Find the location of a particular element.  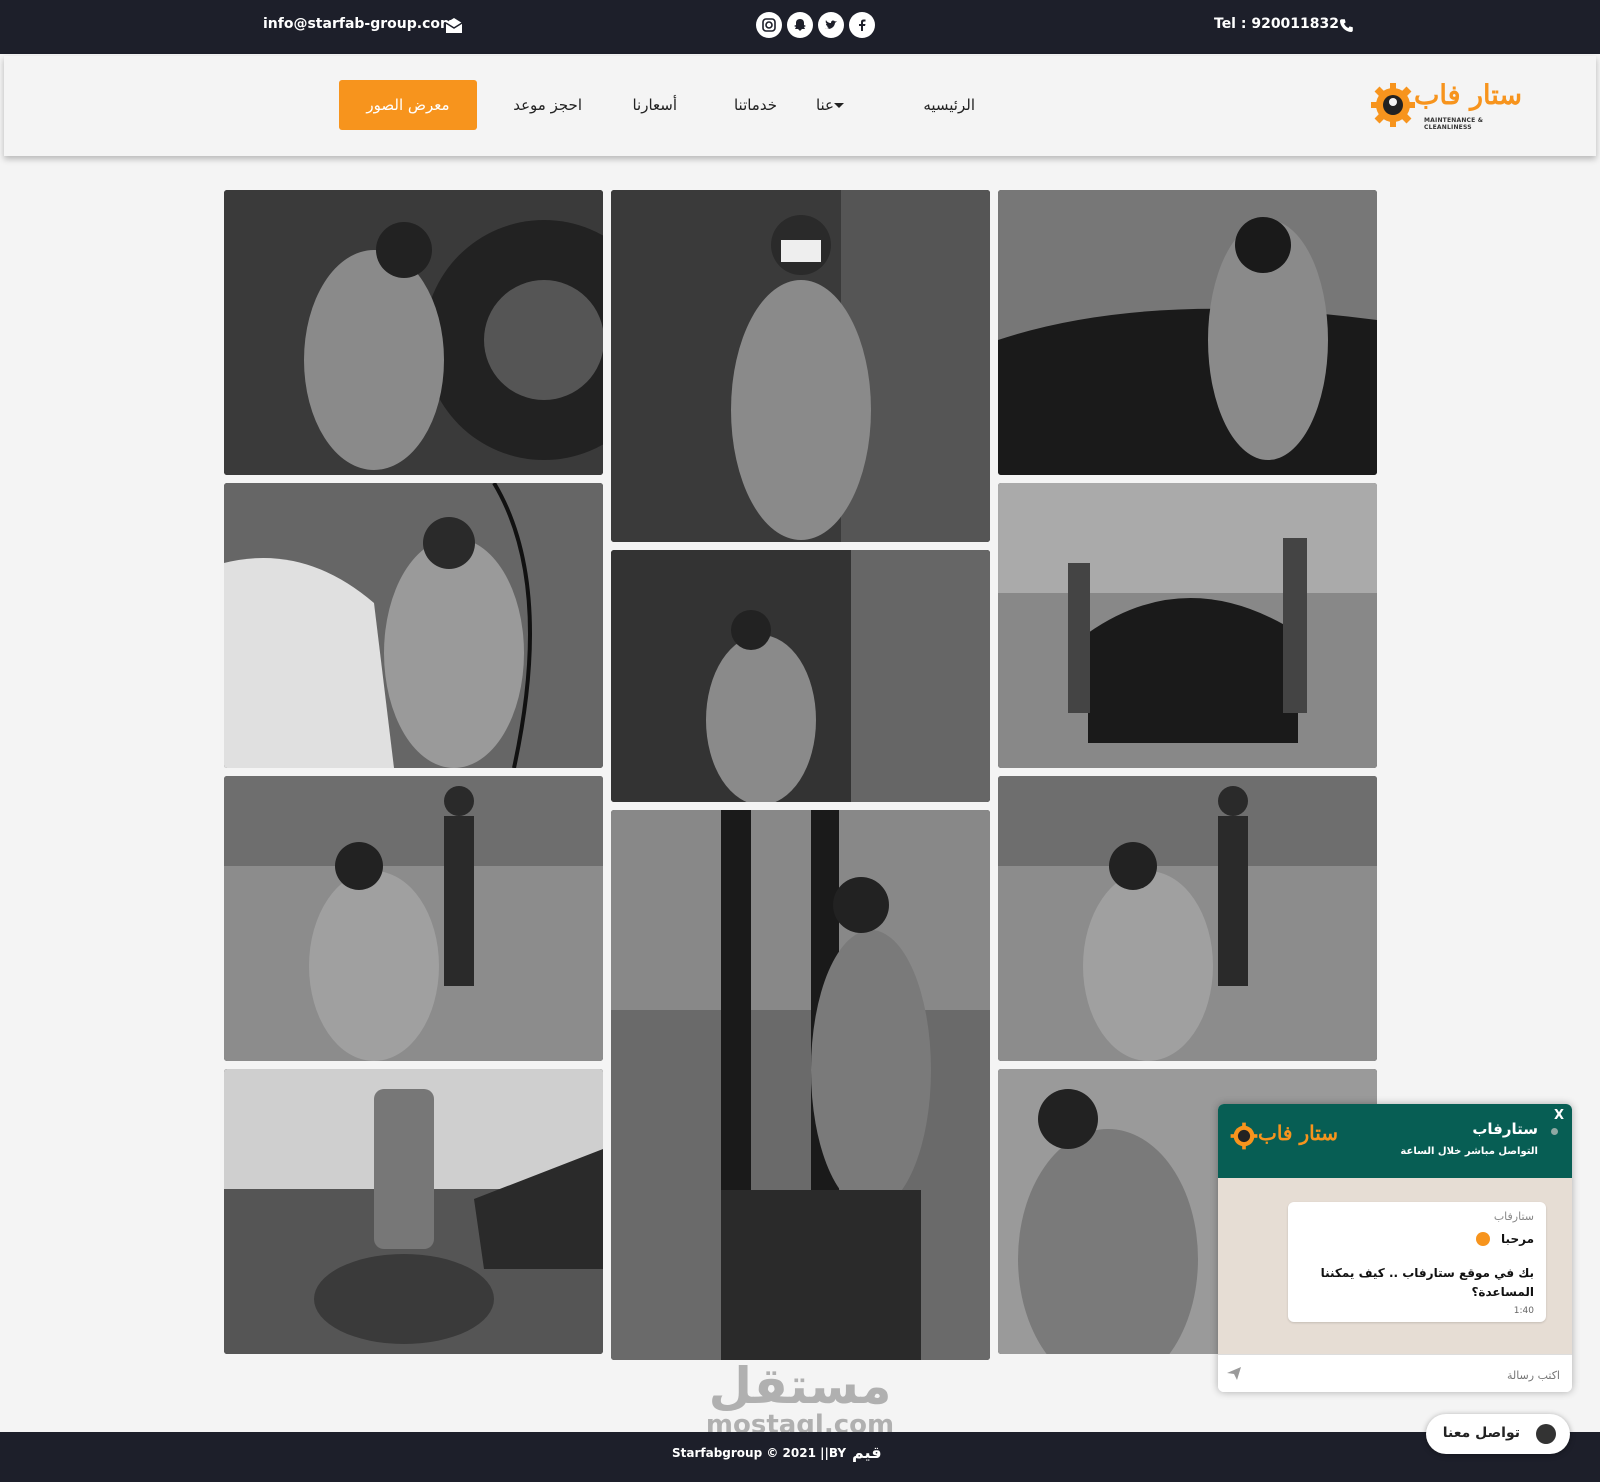

footer-maker-link: قيم is located at coordinates (867, 1452).